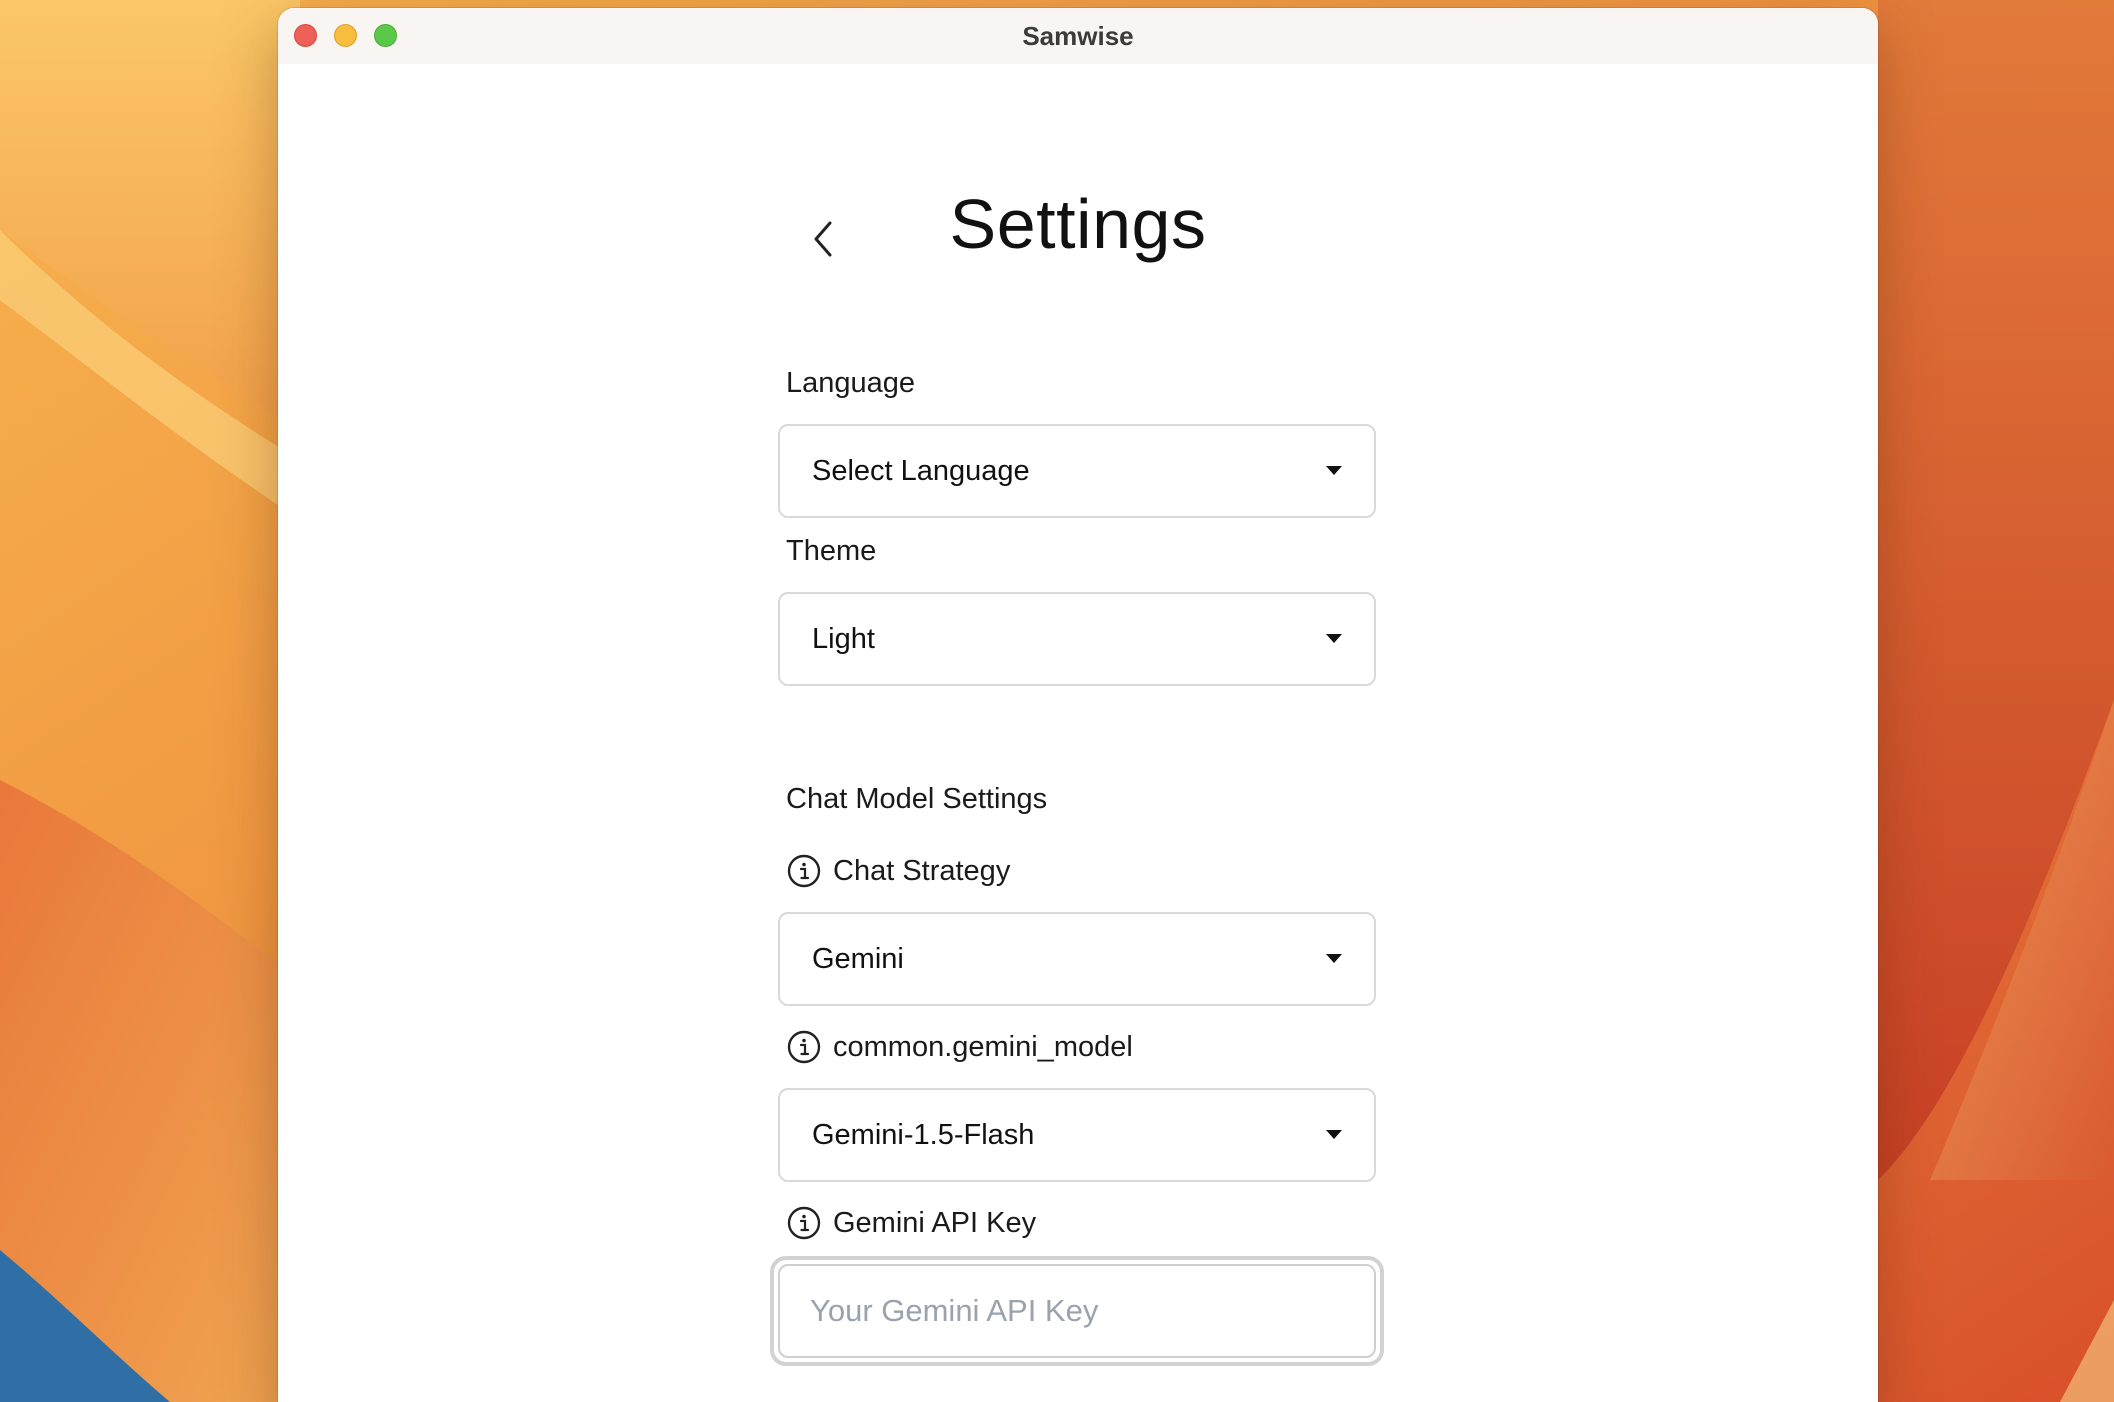  I want to click on page-title: Settings, so click(1078, 224).